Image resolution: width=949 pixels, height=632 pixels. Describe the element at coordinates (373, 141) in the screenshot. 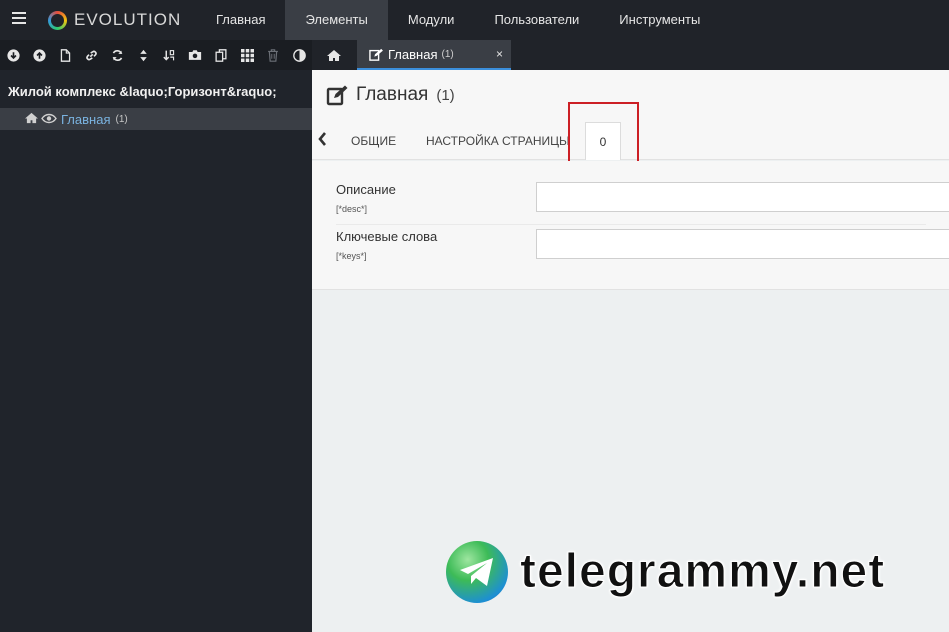

I see `tab-general: Общие` at that location.